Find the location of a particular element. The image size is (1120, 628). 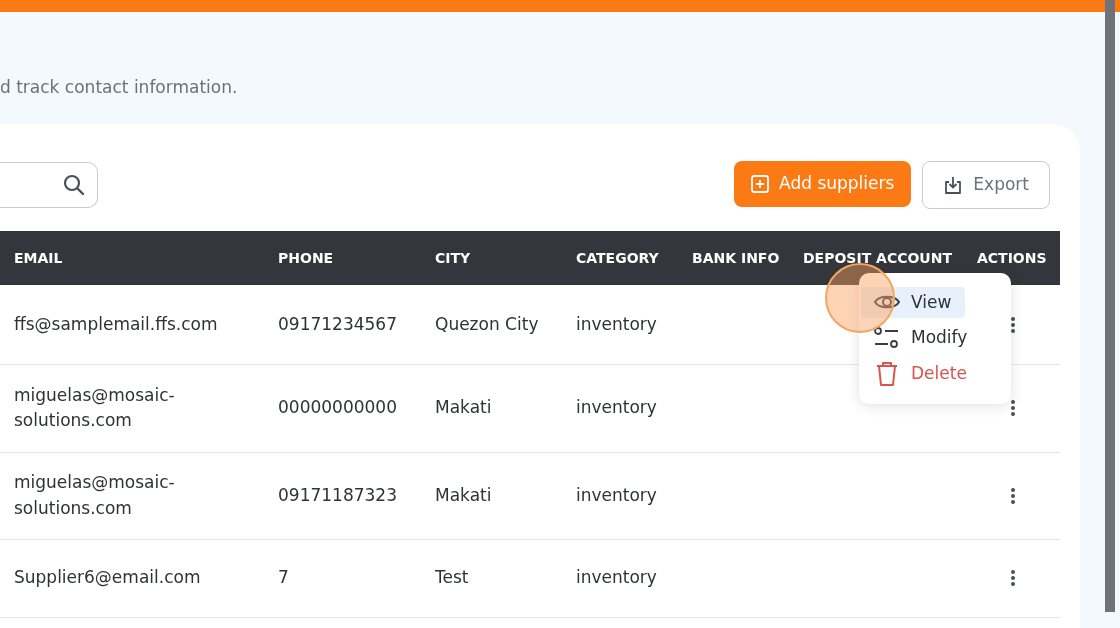

table-cell: 00000000000 is located at coordinates (342, 408).